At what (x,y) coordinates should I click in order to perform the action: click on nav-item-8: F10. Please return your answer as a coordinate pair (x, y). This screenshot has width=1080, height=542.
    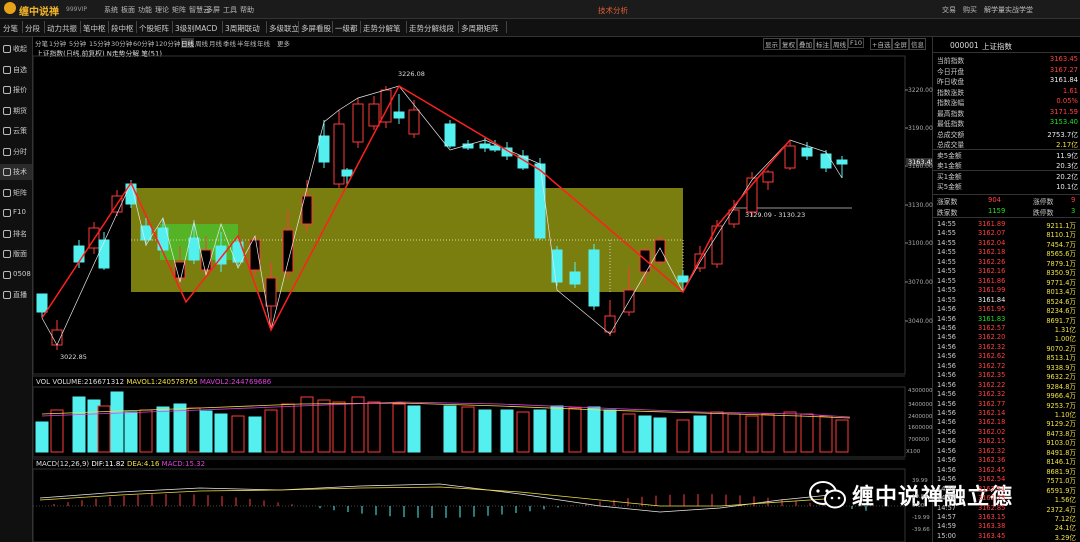
    Looking at the image, I should click on (16, 213).